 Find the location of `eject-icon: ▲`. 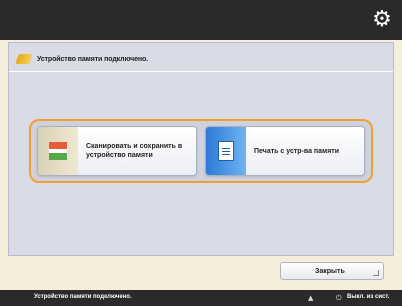

eject-icon: ▲ is located at coordinates (312, 298).